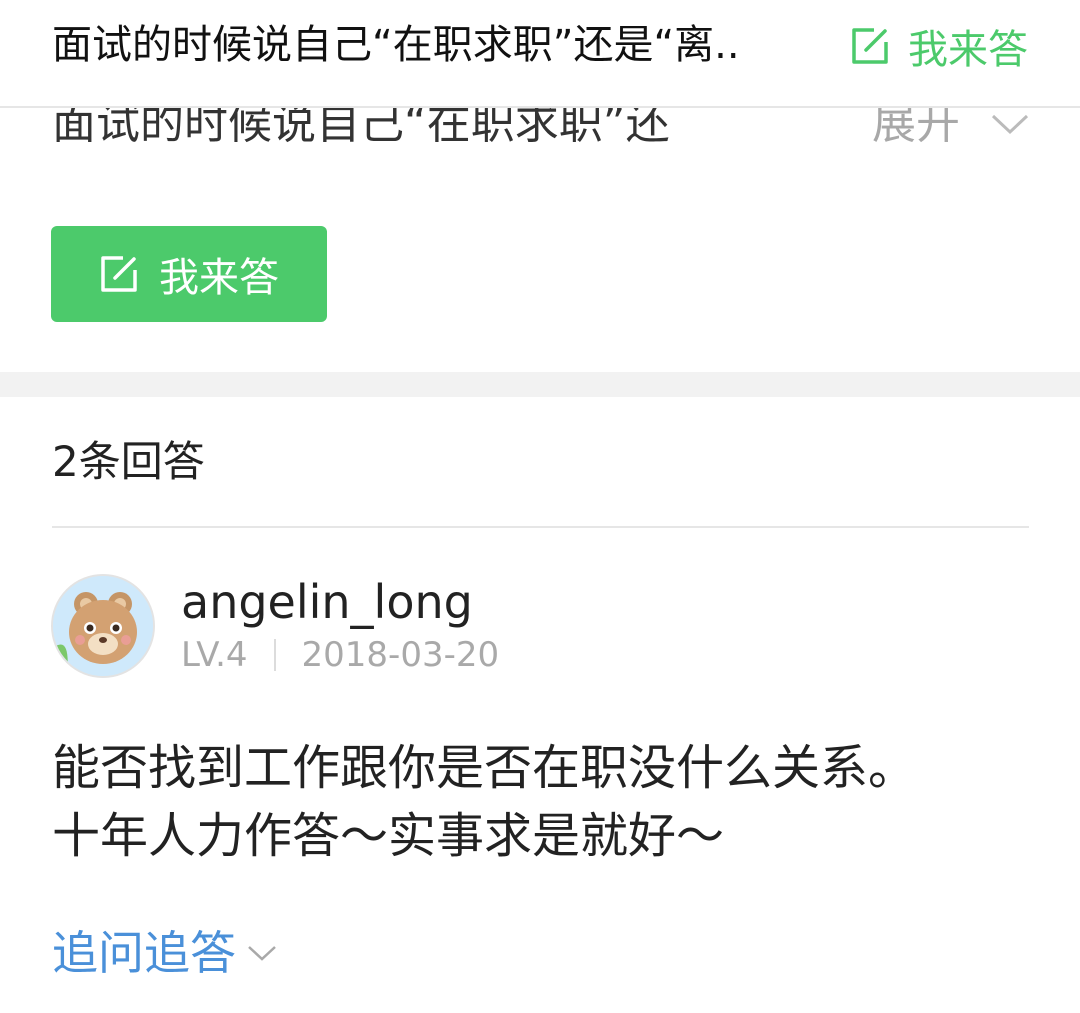 The width and height of the screenshot is (1080, 1013). Describe the element at coordinates (327, 602) in the screenshot. I see `username-link: angelin_long` at that location.